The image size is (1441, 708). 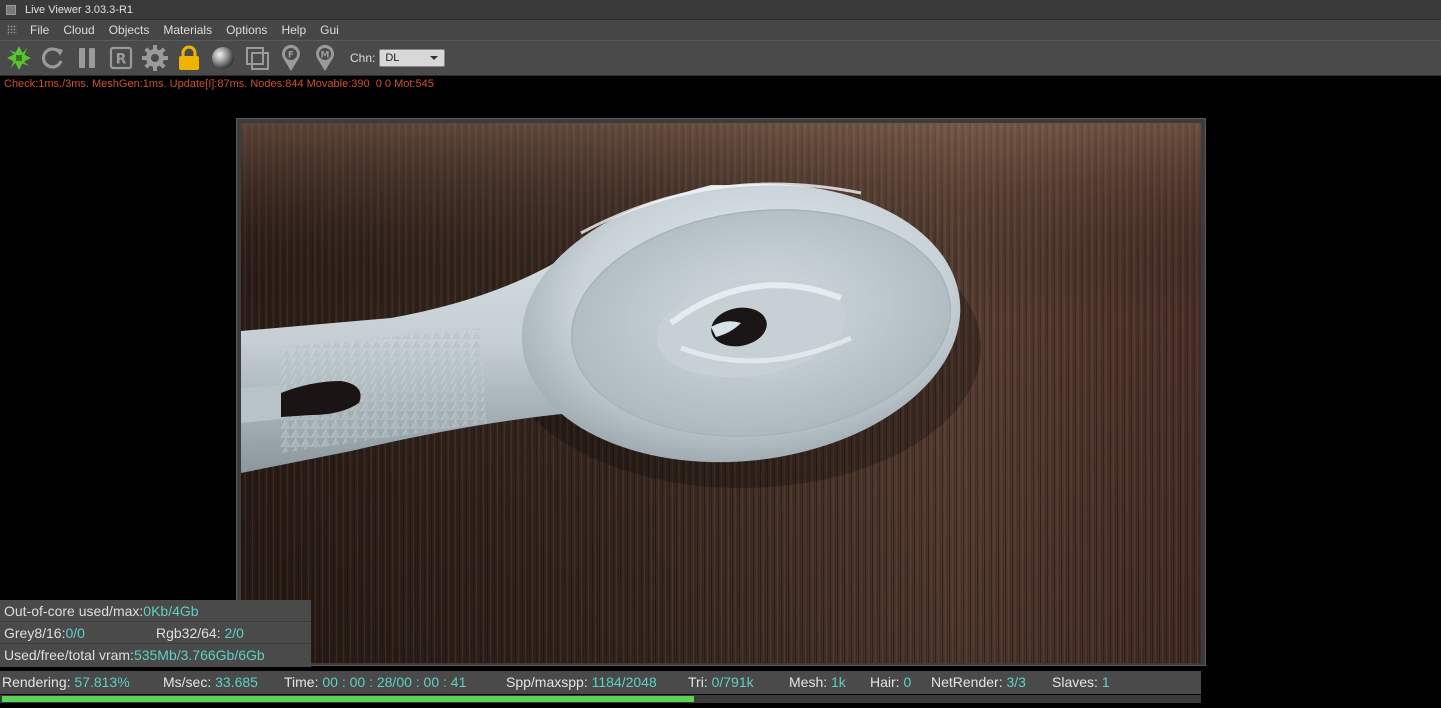 What do you see at coordinates (11, 9) in the screenshot?
I see `app-icon` at bounding box center [11, 9].